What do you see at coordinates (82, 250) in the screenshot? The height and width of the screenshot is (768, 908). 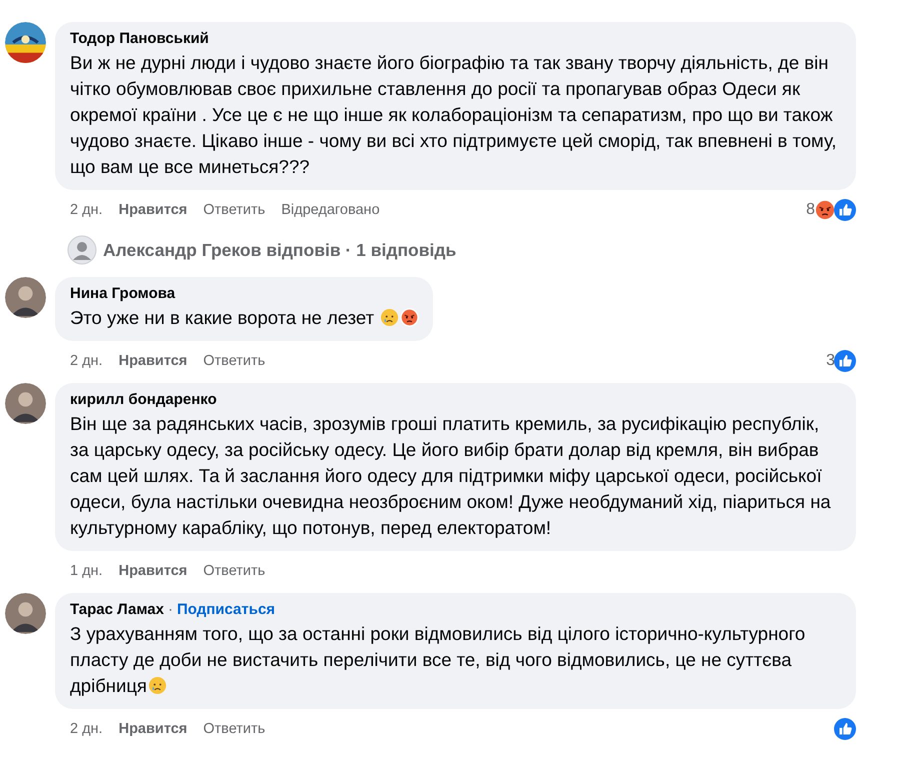 I see `user-silhouette-icon` at bounding box center [82, 250].